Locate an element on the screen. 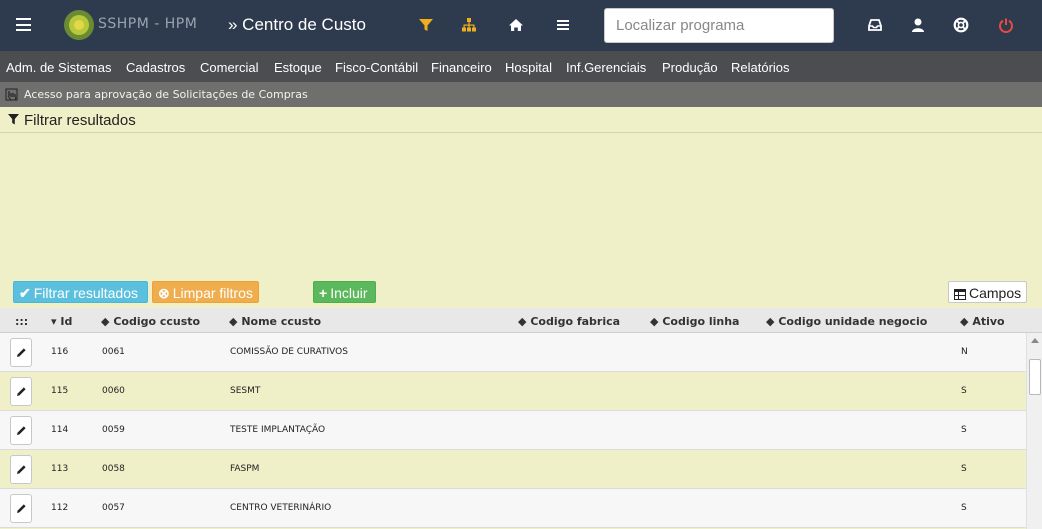 The height and width of the screenshot is (529, 1042). menu-item-adm-sistemas: Adm. de Sistemas is located at coordinates (59, 67).